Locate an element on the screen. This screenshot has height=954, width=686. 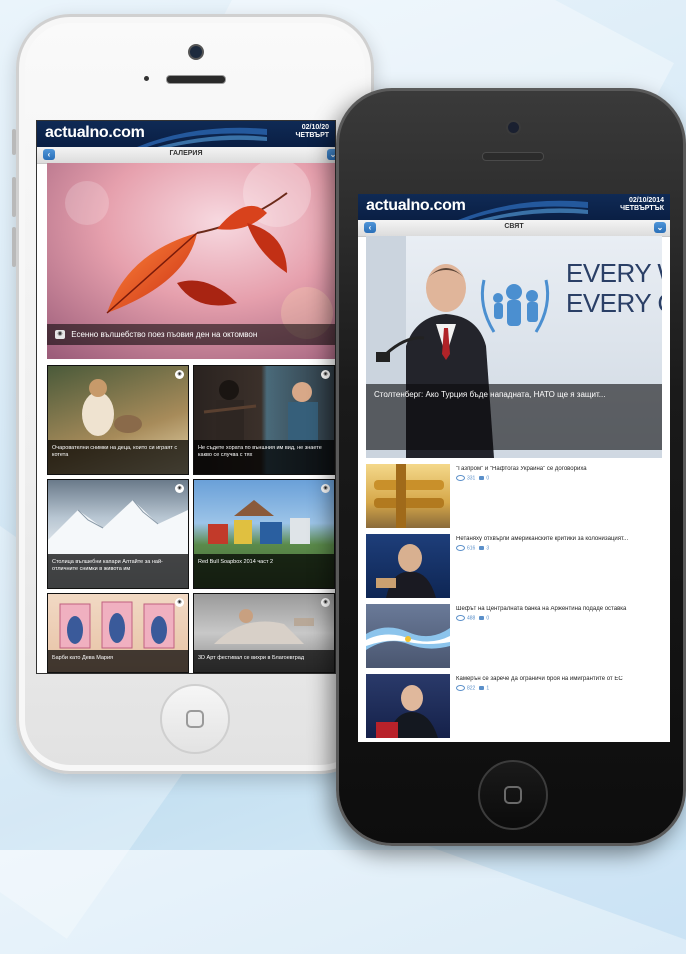
section-title: ГАЛЕРИЯ is located at coordinates (186, 153).